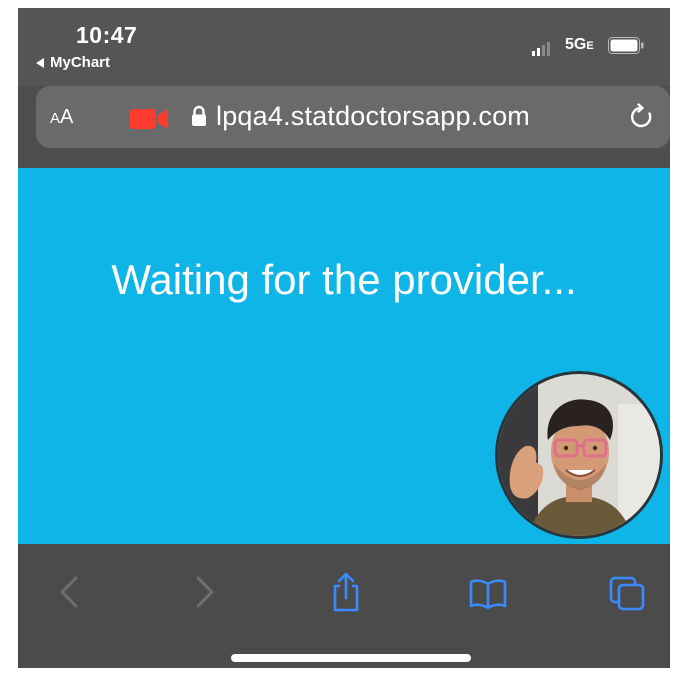  Describe the element at coordinates (344, 47) in the screenshot. I see `status-bar: 10:47 MyChart 5GE` at that location.